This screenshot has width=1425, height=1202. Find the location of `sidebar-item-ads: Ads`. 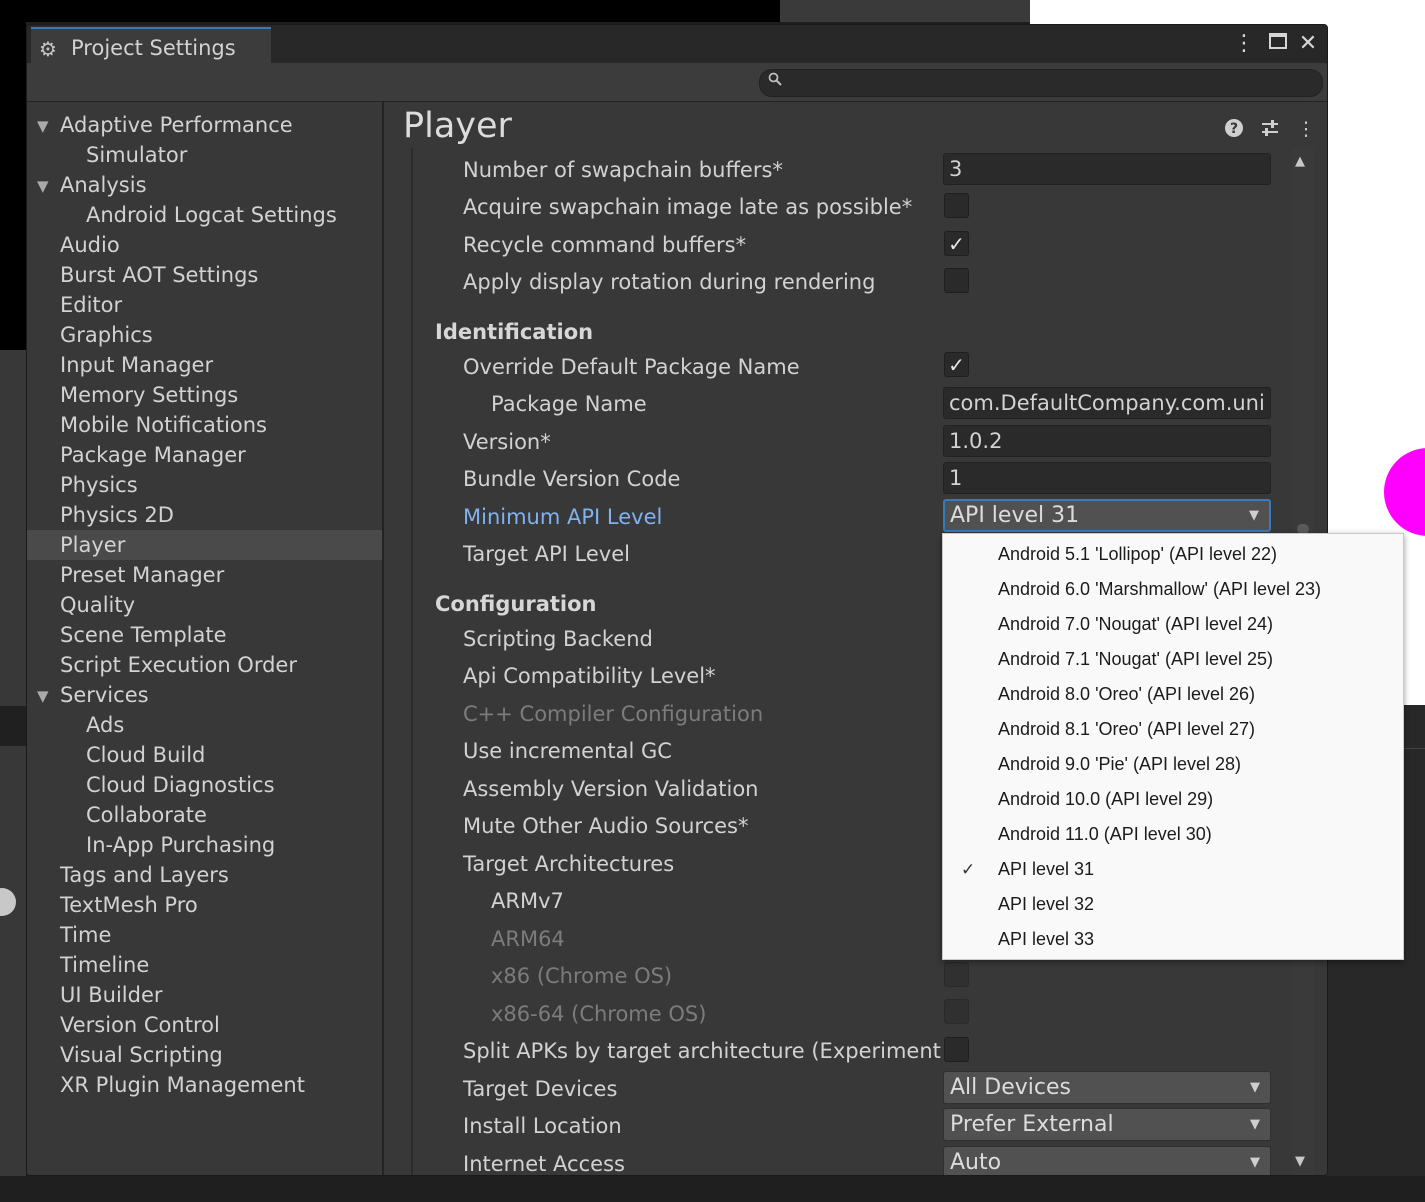

sidebar-item-ads: Ads is located at coordinates (105, 725).